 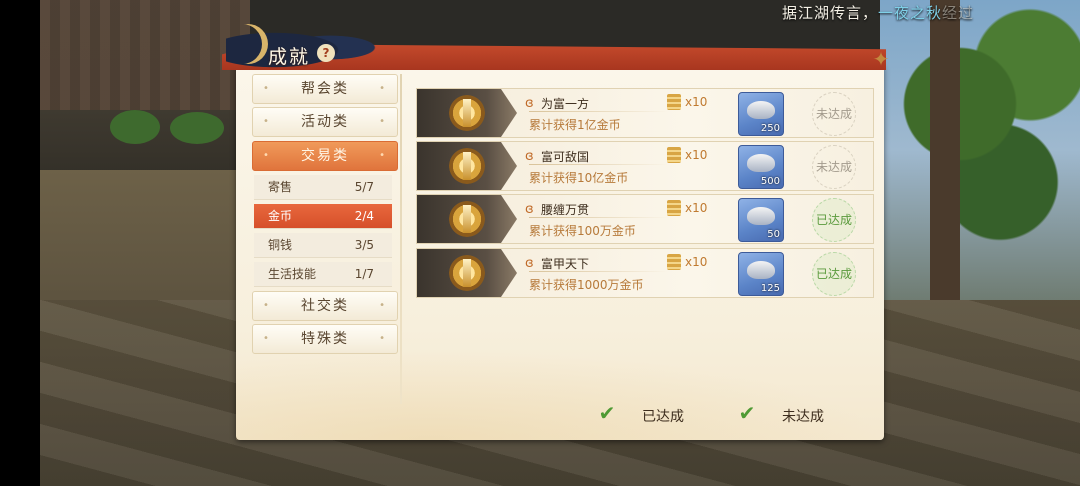 What do you see at coordinates (803, 417) in the screenshot?
I see `filter-not-achieved-label: 未达成` at bounding box center [803, 417].